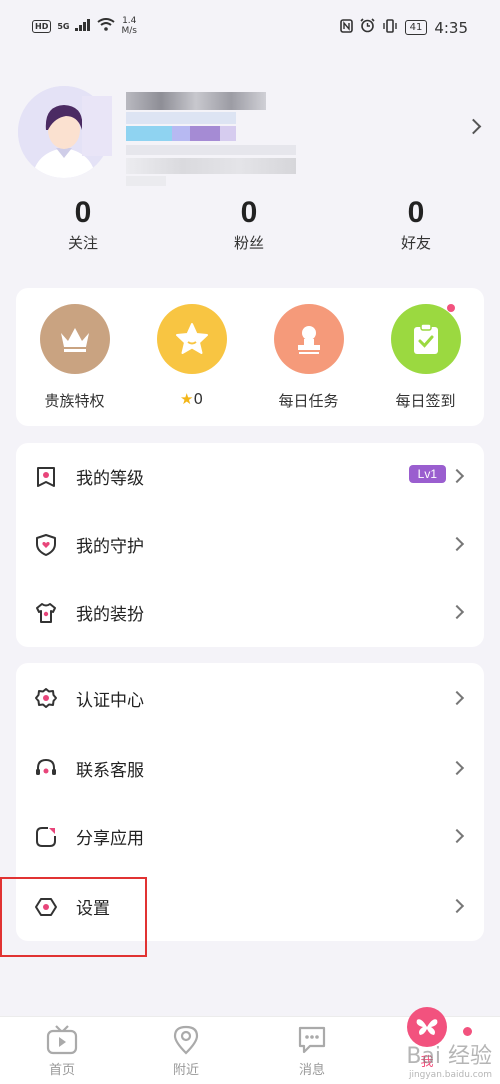 The image size is (500, 1084). What do you see at coordinates (346, 27) in the screenshot?
I see `nfc-icon` at bounding box center [346, 27].